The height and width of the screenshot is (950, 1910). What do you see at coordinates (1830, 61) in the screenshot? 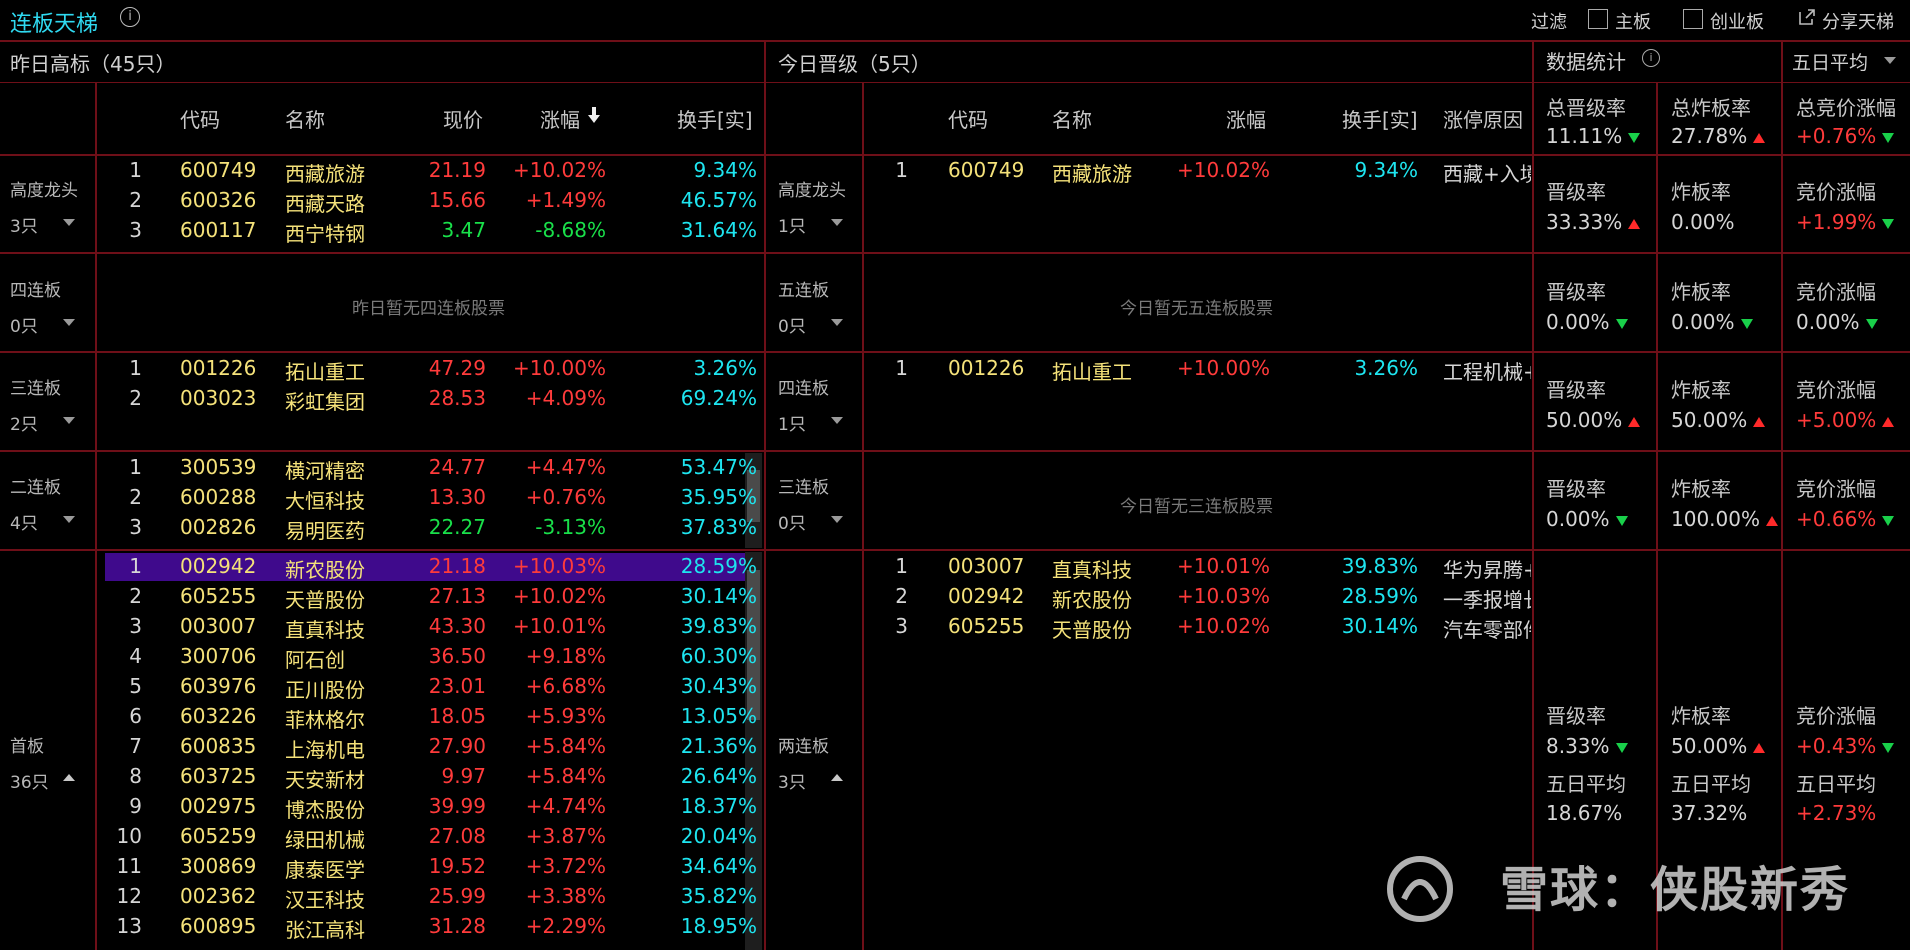
I see `period-select-value: 五日平均` at bounding box center [1830, 61].